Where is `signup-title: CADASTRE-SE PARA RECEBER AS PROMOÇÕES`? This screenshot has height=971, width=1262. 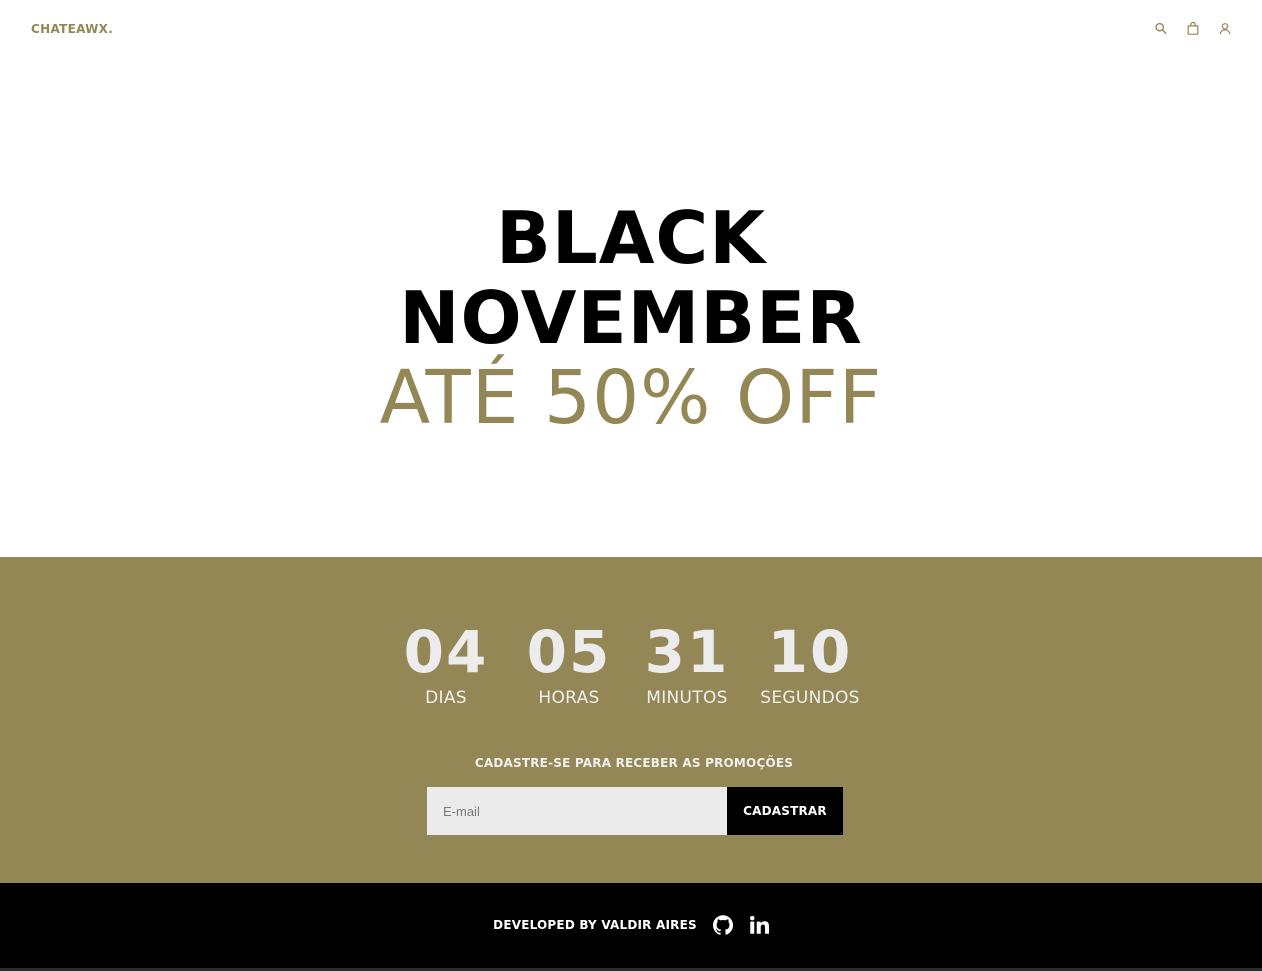
signup-title: CADASTRE-SE PARA RECEBER AS PROMOÇÕES is located at coordinates (634, 763).